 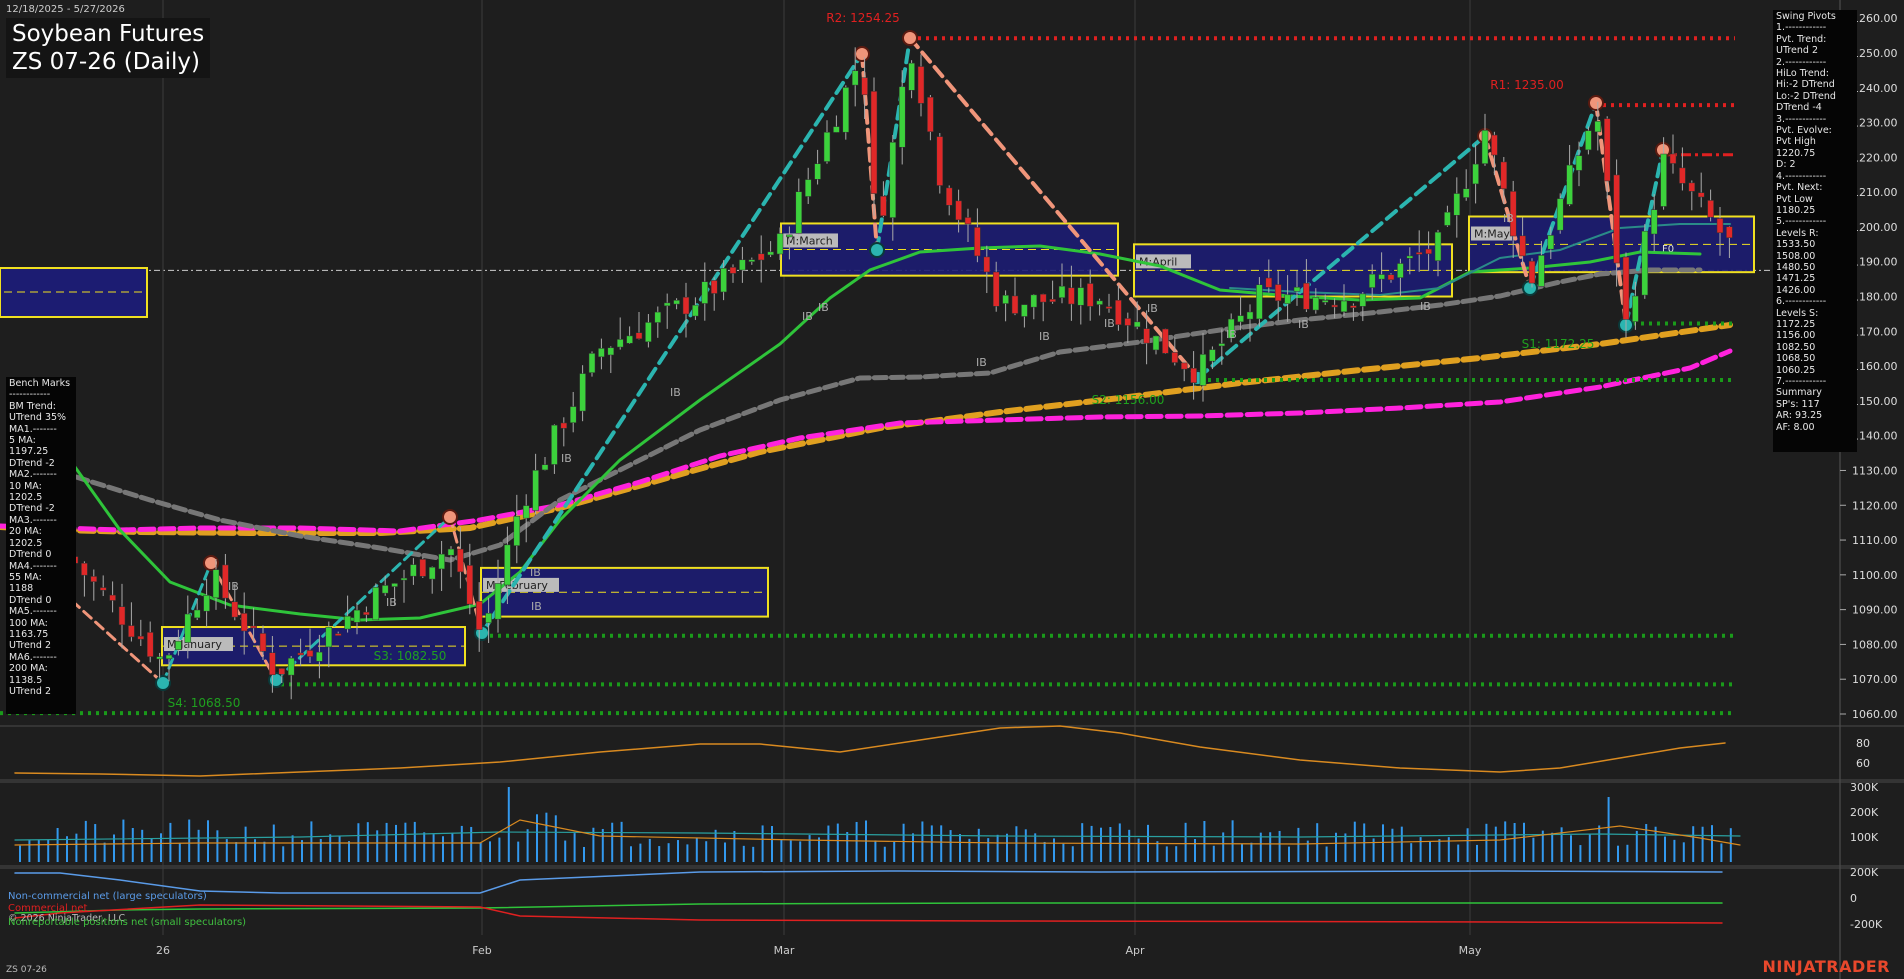 I want to click on bench-marks-line: DTrend 0, so click(x=30, y=600).